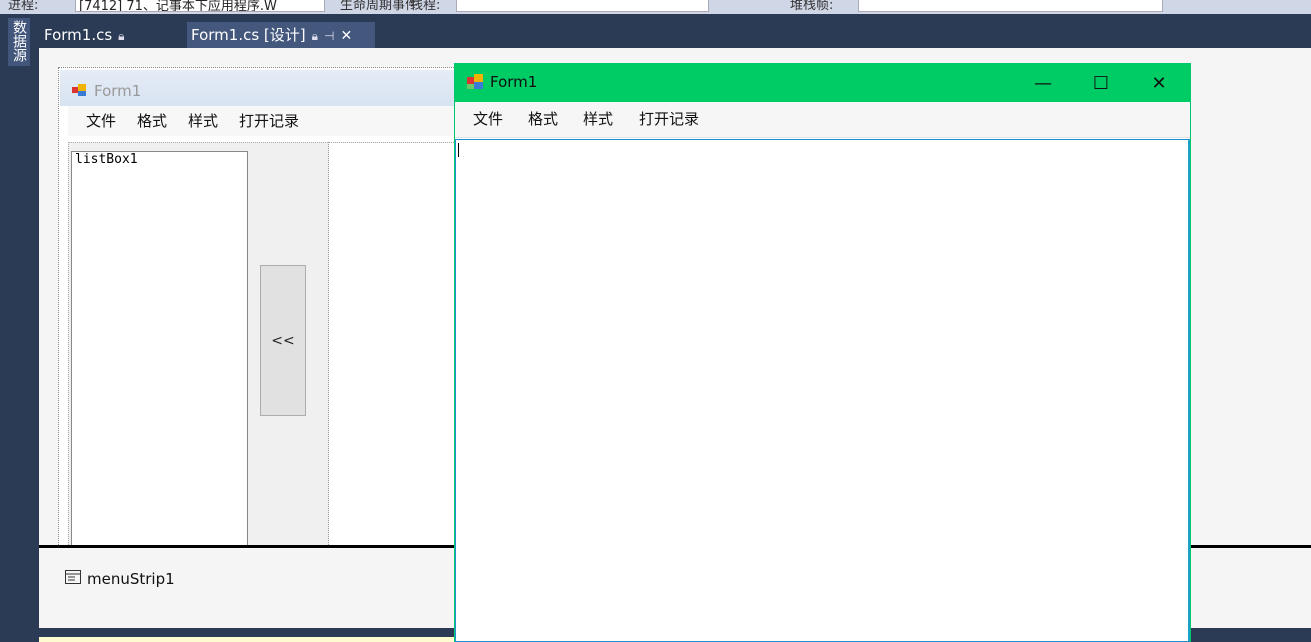  What do you see at coordinates (249, 639) in the screenshot?
I see `info-strip` at bounding box center [249, 639].